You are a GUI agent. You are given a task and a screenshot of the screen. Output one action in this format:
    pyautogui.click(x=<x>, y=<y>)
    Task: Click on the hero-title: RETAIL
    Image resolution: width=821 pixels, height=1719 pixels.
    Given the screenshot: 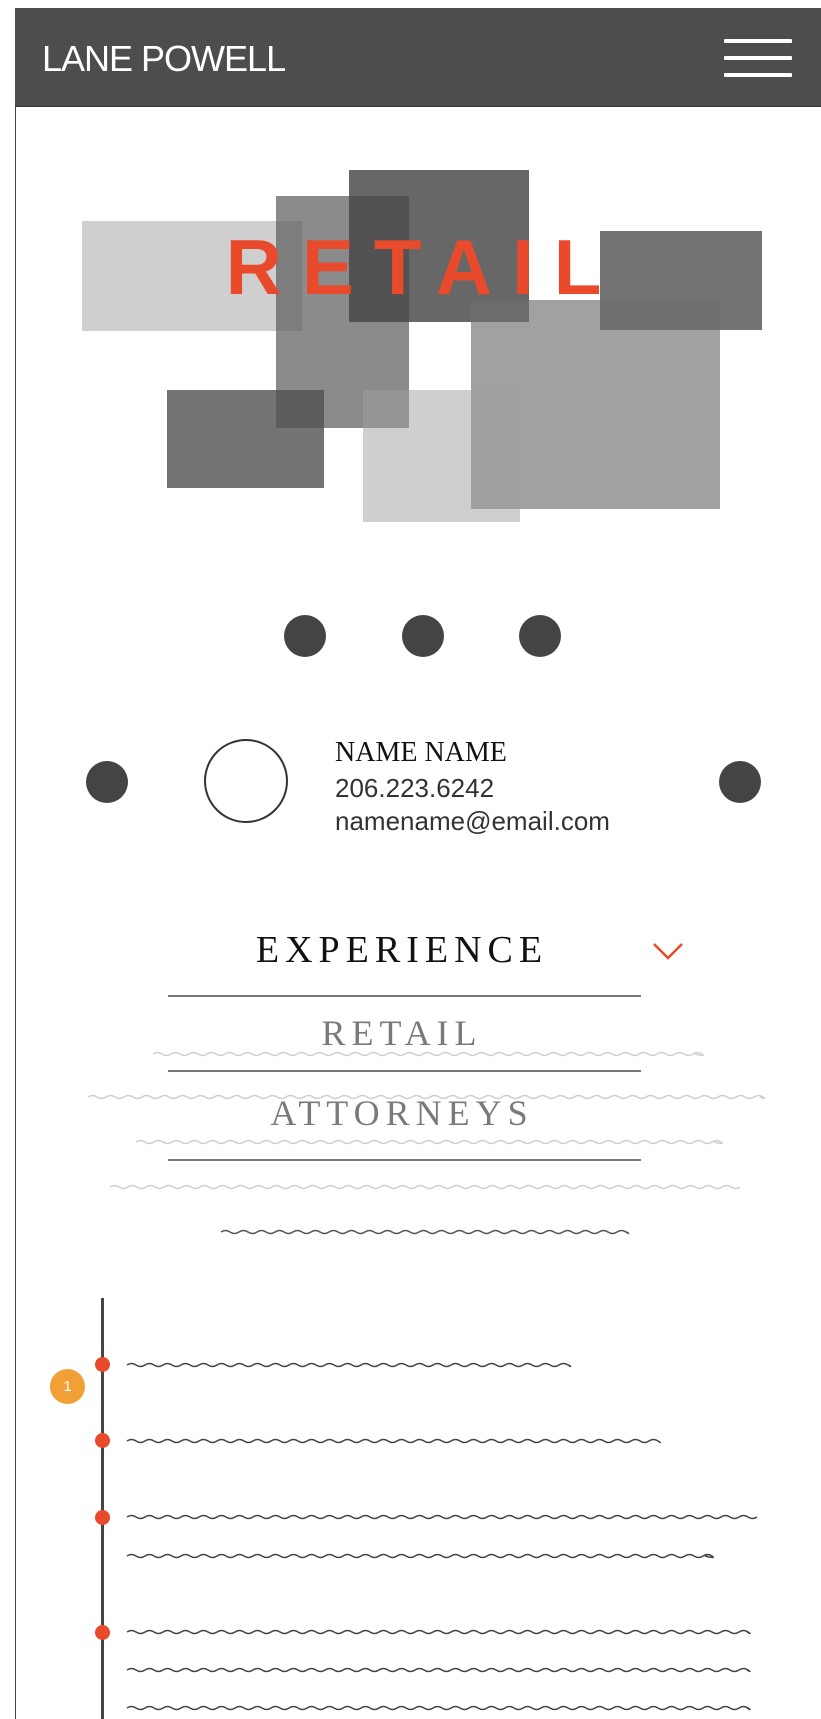 What is the action you would take?
    pyautogui.click(x=423, y=267)
    